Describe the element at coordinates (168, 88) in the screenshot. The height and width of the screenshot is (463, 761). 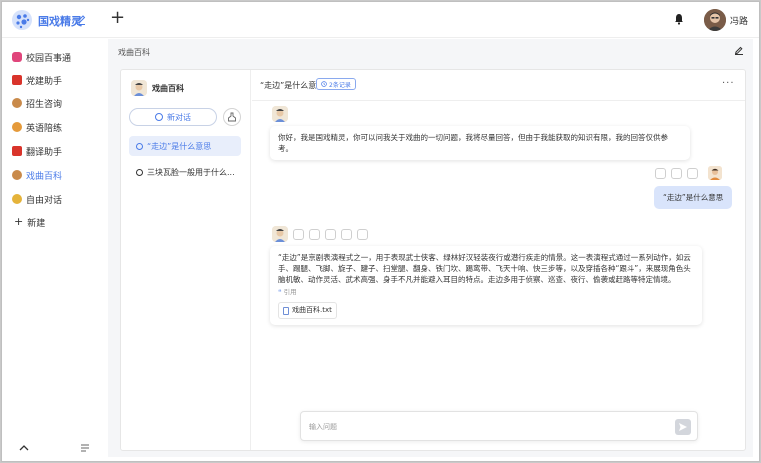
I see `kb-title: 戏曲百科` at that location.